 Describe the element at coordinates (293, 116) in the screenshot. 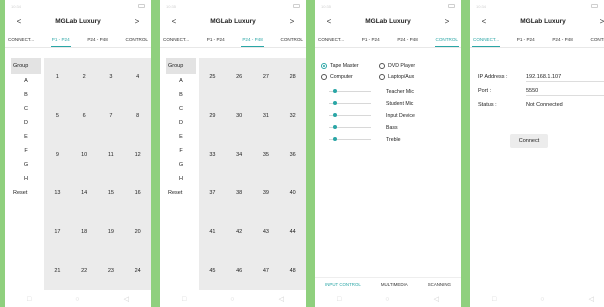

I see `preset-button: 32` at that location.